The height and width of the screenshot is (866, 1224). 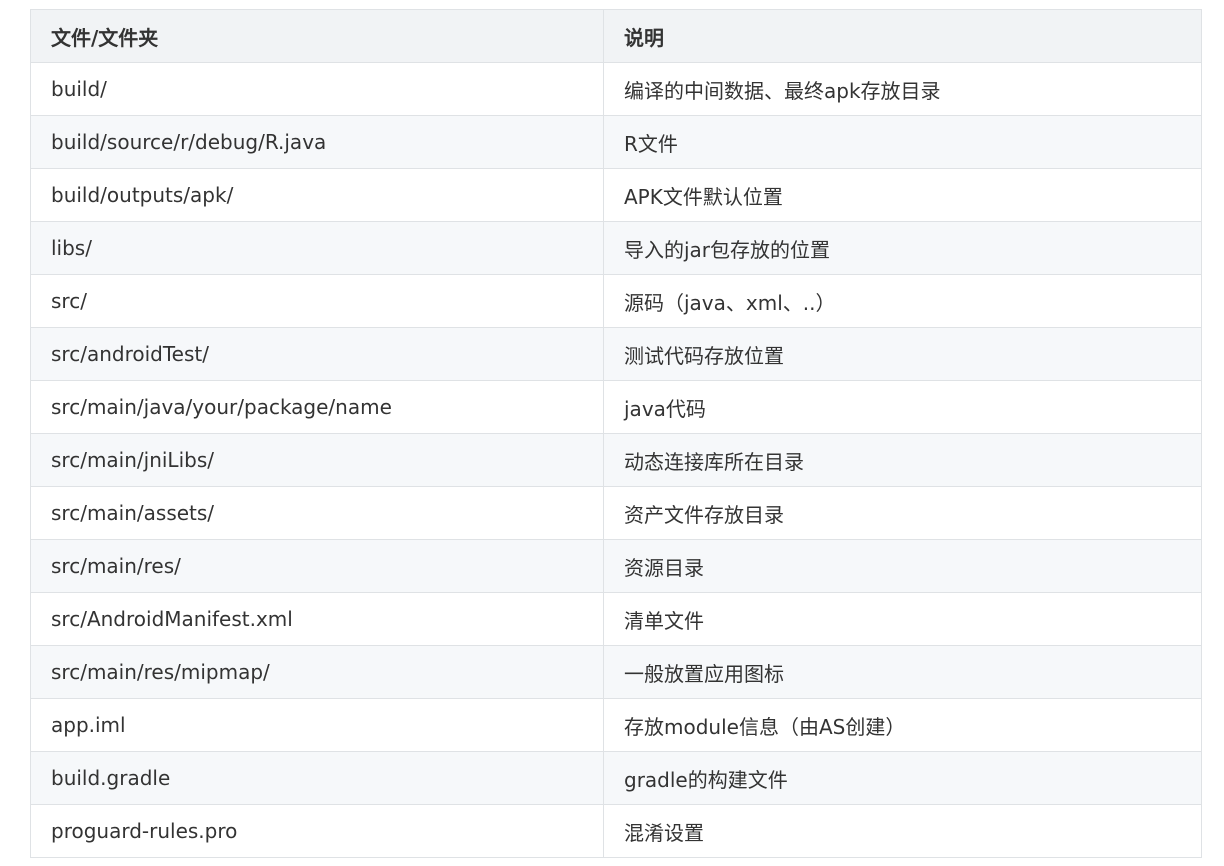 What do you see at coordinates (902, 778) in the screenshot?
I see `description-cell: gradle的构建文件` at bounding box center [902, 778].